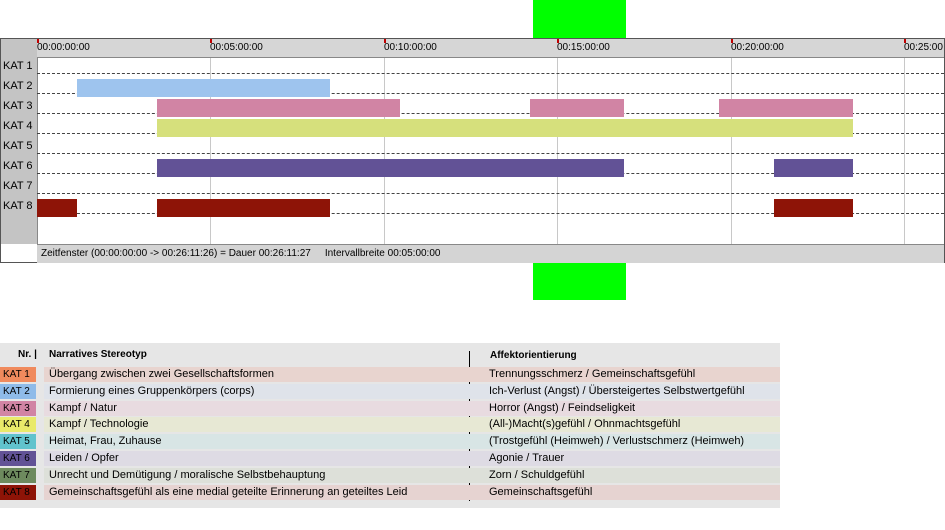 This screenshot has width=945, height=530. What do you see at coordinates (533, 355) in the screenshot?
I see `legend-header-affect: Affektorientierung` at bounding box center [533, 355].